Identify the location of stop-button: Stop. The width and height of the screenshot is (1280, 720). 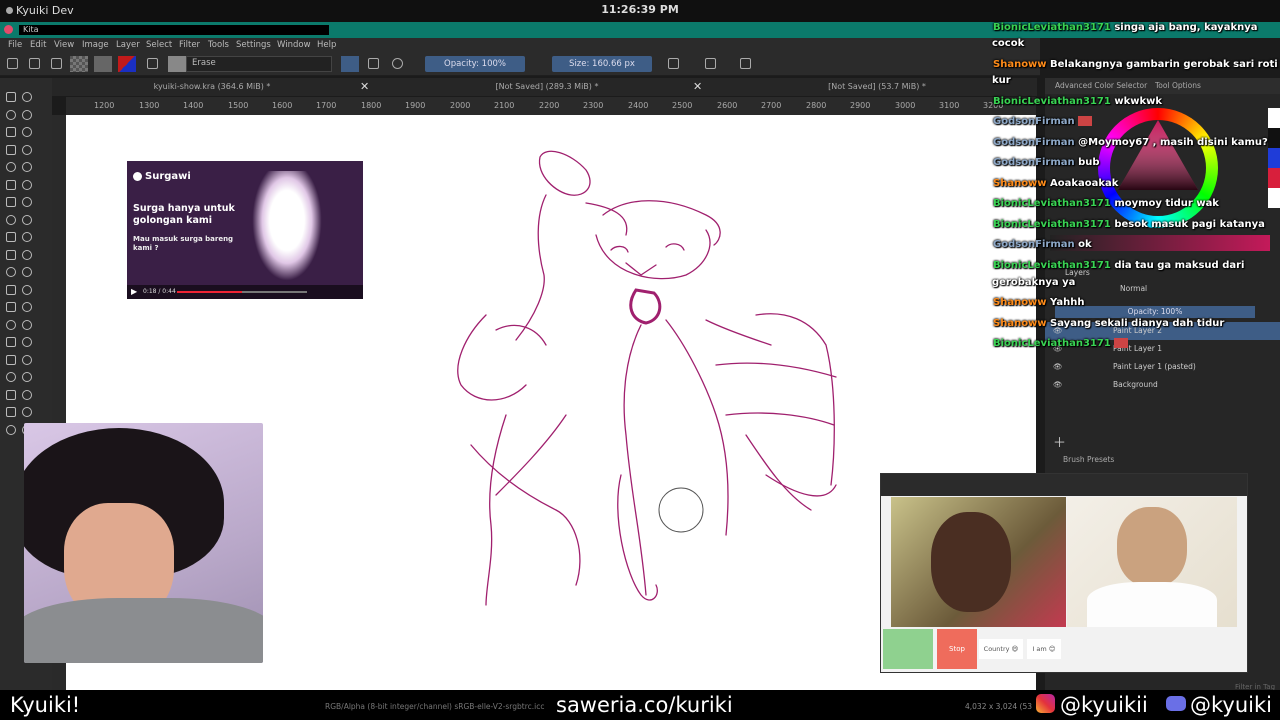
(957, 649).